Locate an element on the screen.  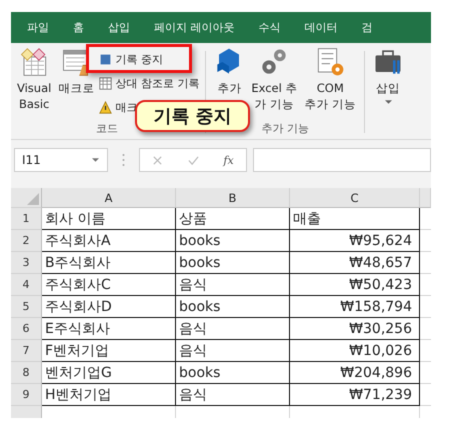
ribbon-tab: 페이지 레이아웃 is located at coordinates (194, 27).